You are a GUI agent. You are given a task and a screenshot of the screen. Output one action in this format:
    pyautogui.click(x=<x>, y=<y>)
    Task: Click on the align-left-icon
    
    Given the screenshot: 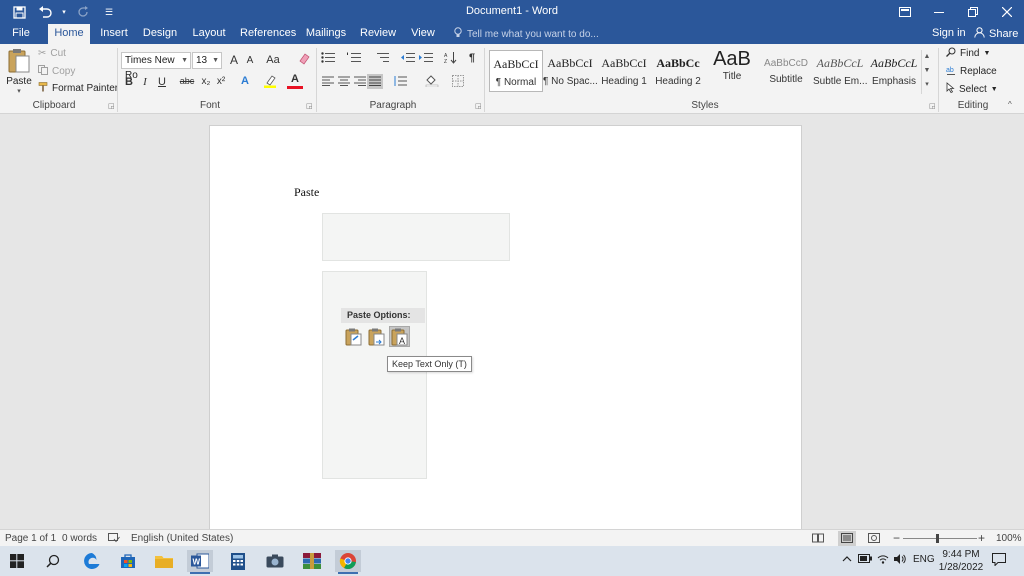 What is the action you would take?
    pyautogui.click(x=328, y=82)
    